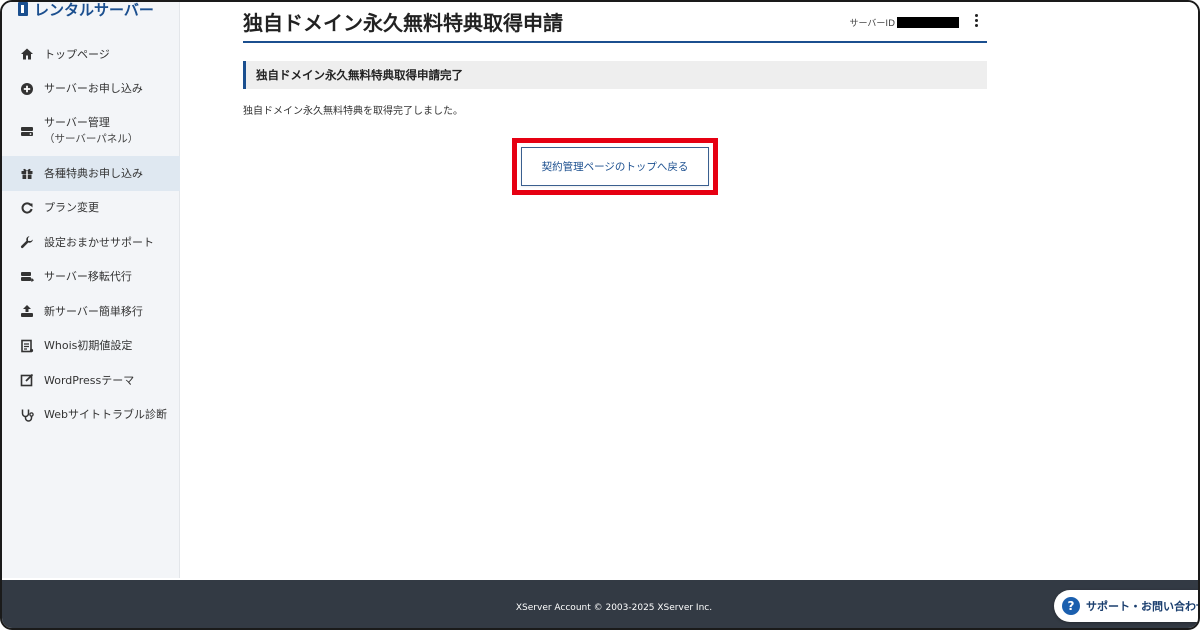  I want to click on sidebar-item-top: トップページ, so click(91, 54).